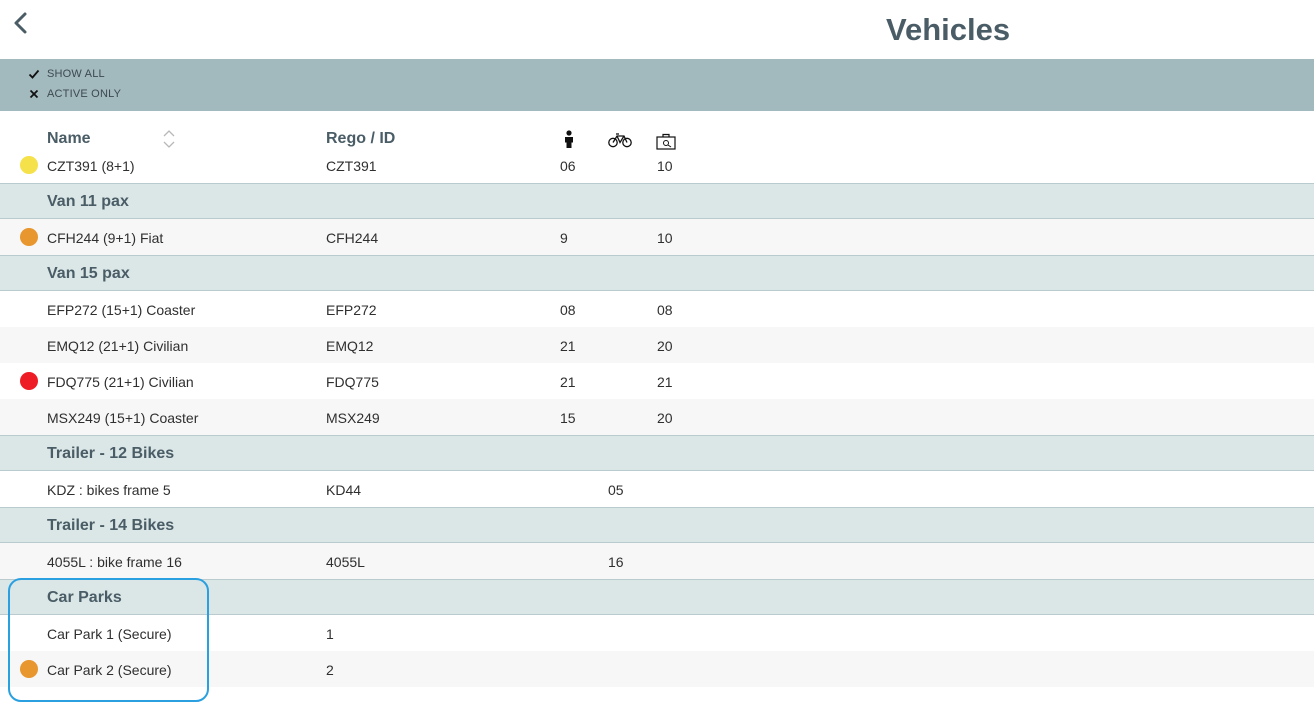 The height and width of the screenshot is (713, 1314). What do you see at coordinates (564, 238) in the screenshot?
I see `vehicle-pax: 9` at bounding box center [564, 238].